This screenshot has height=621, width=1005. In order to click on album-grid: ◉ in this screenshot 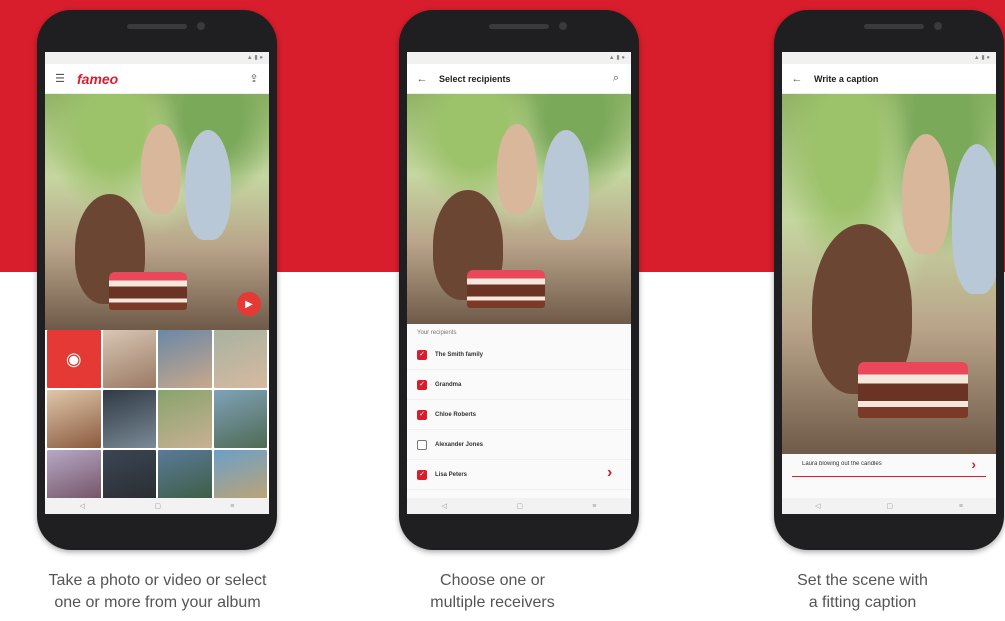, I will do `click(157, 419)`.